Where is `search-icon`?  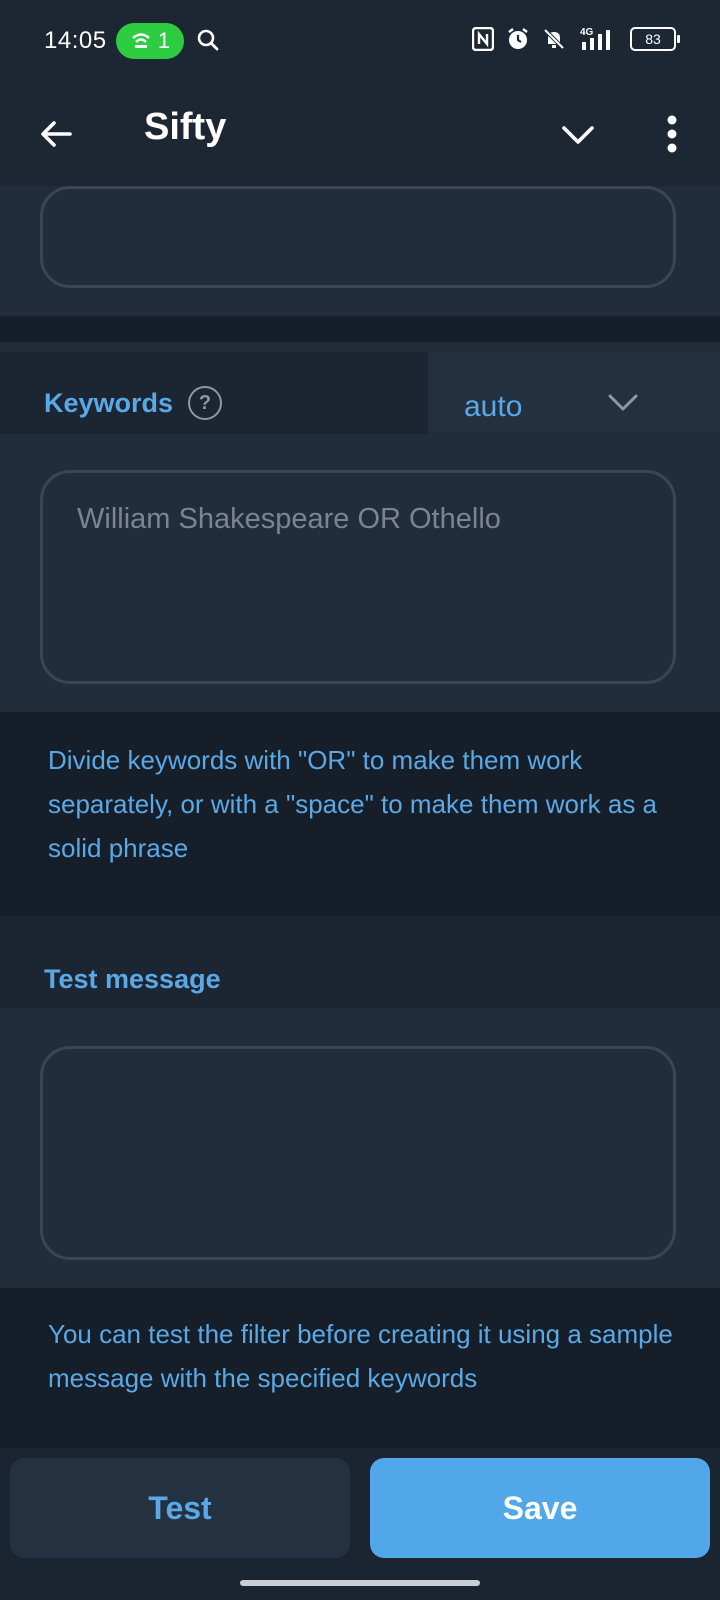
search-icon is located at coordinates (208, 40).